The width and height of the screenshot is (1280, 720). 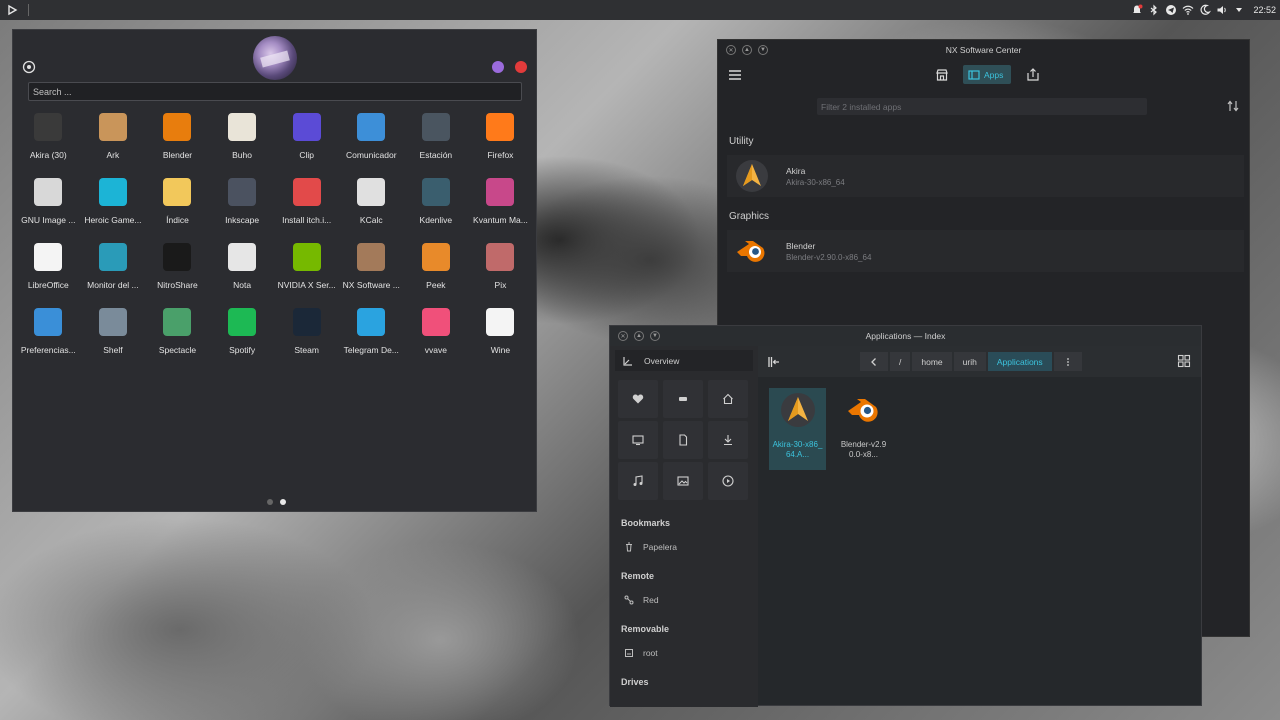 I want to click on search-input, so click(x=275, y=91).